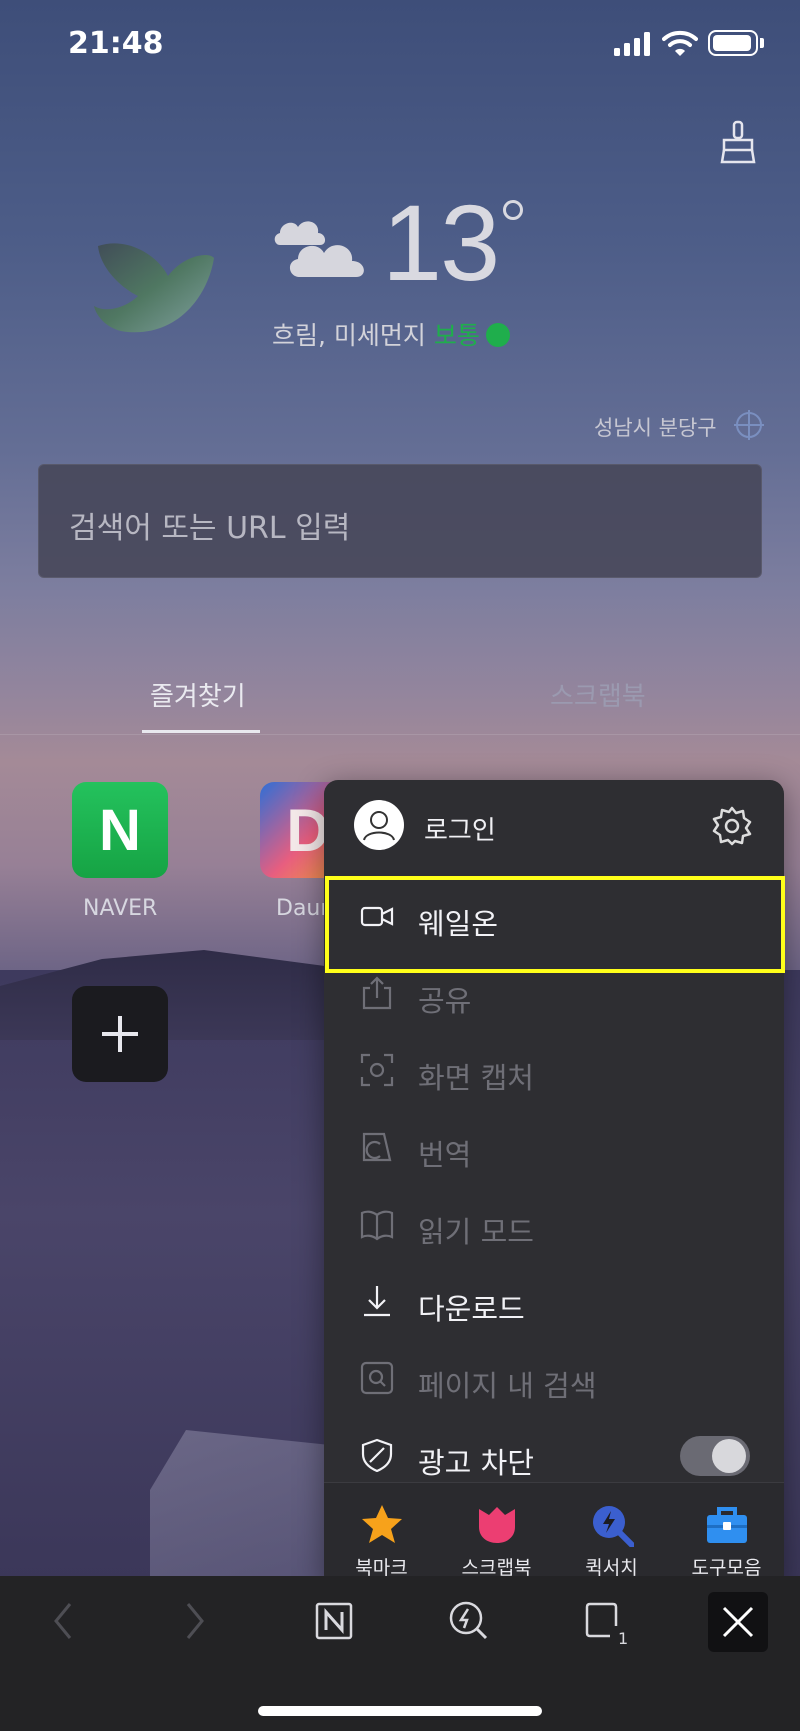 This screenshot has width=800, height=1731. What do you see at coordinates (400, 1711) in the screenshot?
I see `home-indicator` at bounding box center [400, 1711].